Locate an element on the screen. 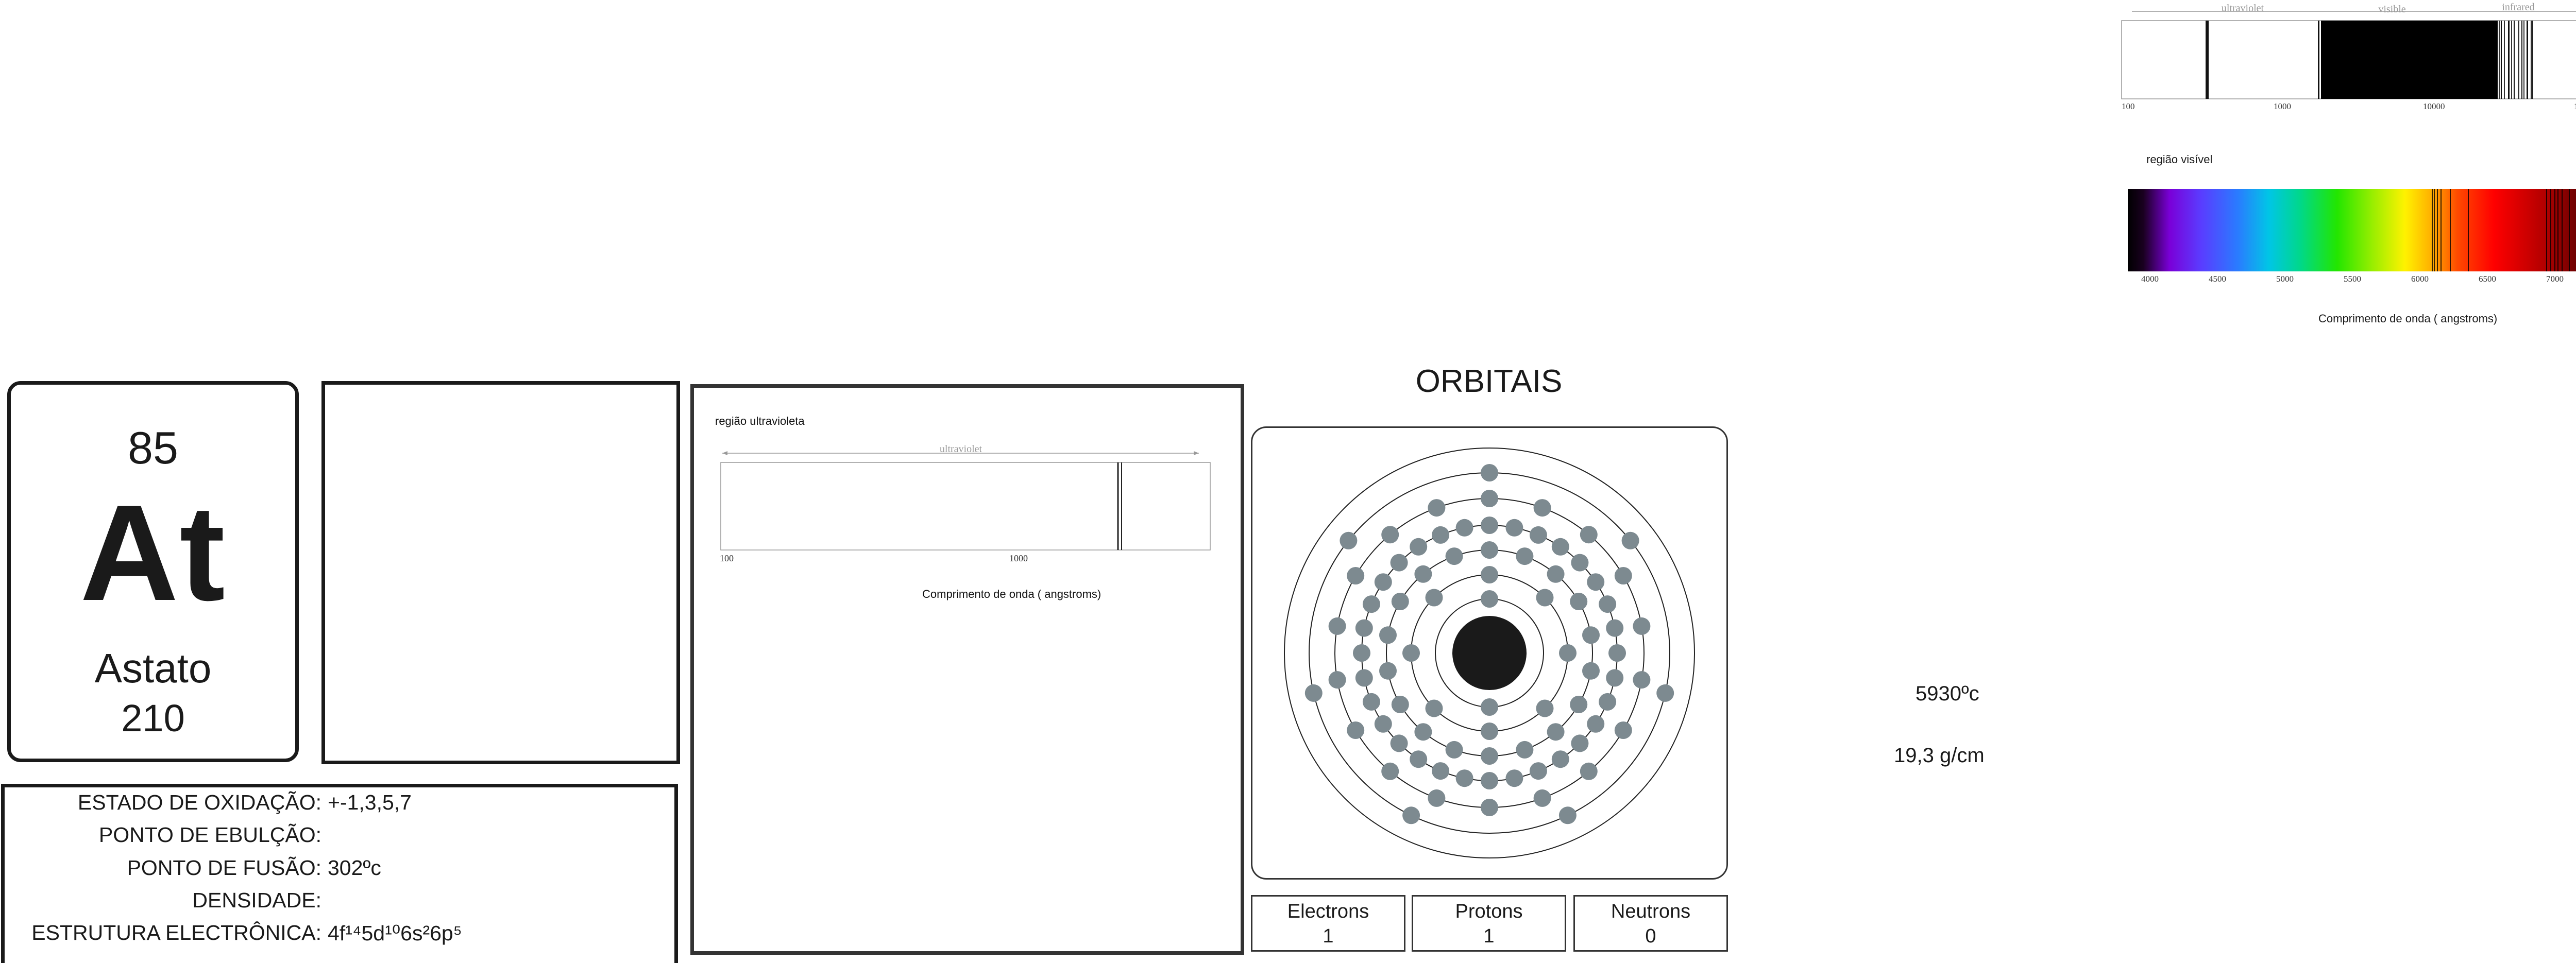 The height and width of the screenshot is (963, 2576). band-infrared: infrared is located at coordinates (2518, 8).